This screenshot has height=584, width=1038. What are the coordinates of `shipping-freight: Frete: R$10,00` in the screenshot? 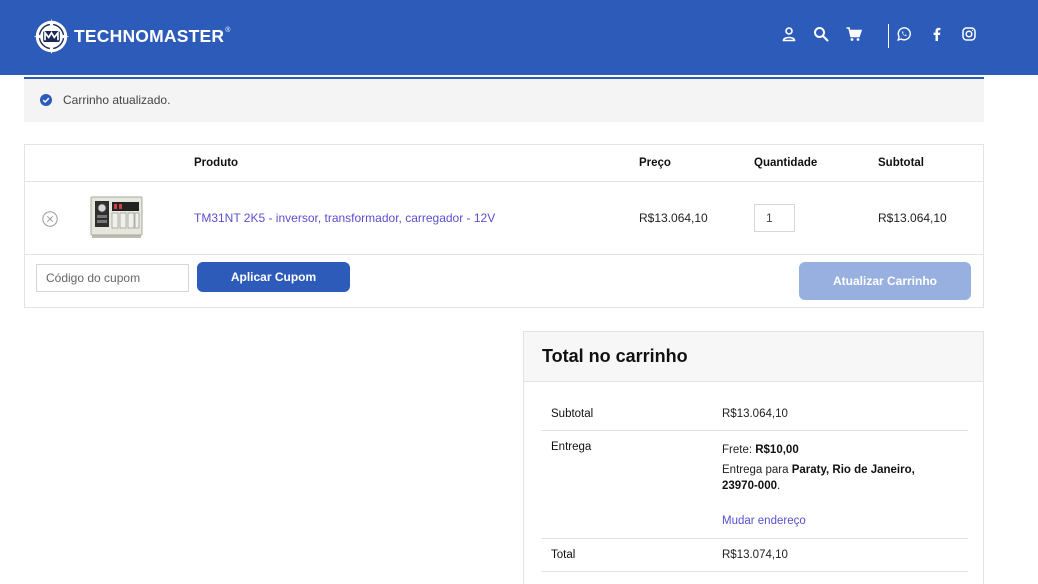 It's located at (760, 450).